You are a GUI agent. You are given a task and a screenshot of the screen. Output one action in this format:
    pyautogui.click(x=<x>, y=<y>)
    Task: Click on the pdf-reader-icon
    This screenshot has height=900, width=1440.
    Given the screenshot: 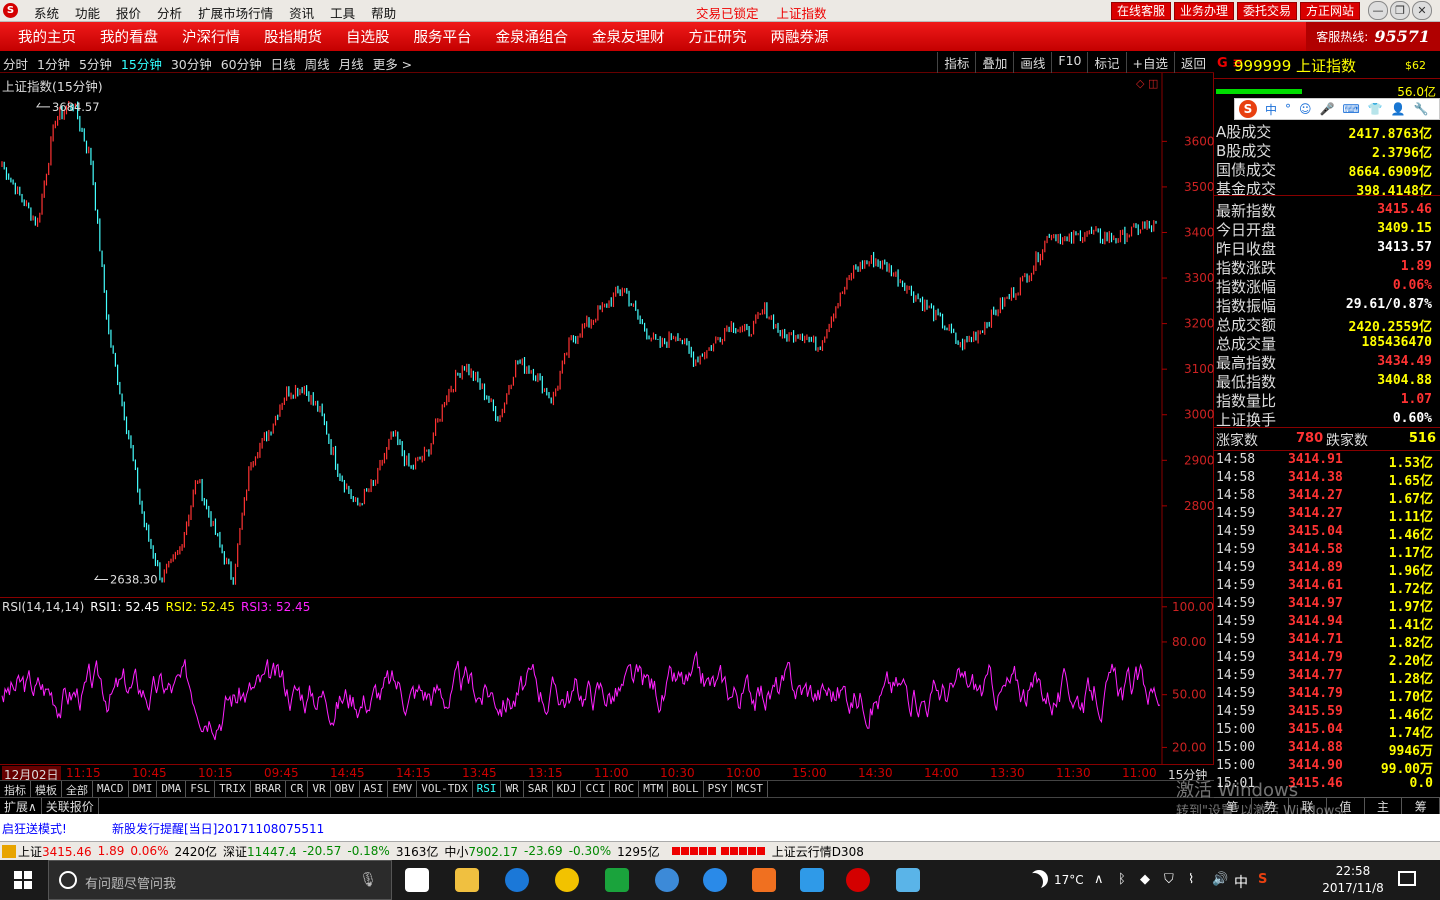 What is the action you would take?
    pyautogui.click(x=764, y=880)
    